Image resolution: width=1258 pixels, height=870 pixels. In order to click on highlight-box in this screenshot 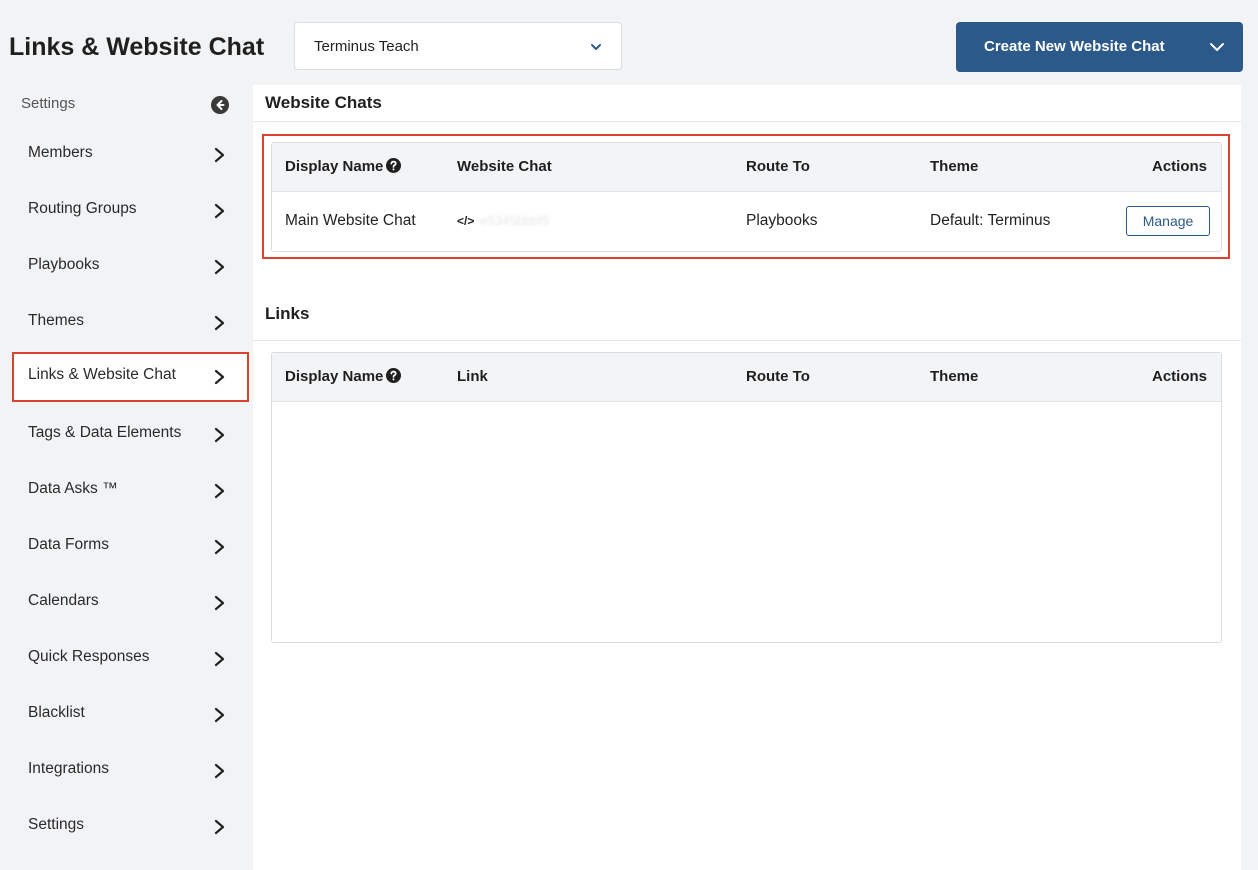, I will do `click(746, 196)`.